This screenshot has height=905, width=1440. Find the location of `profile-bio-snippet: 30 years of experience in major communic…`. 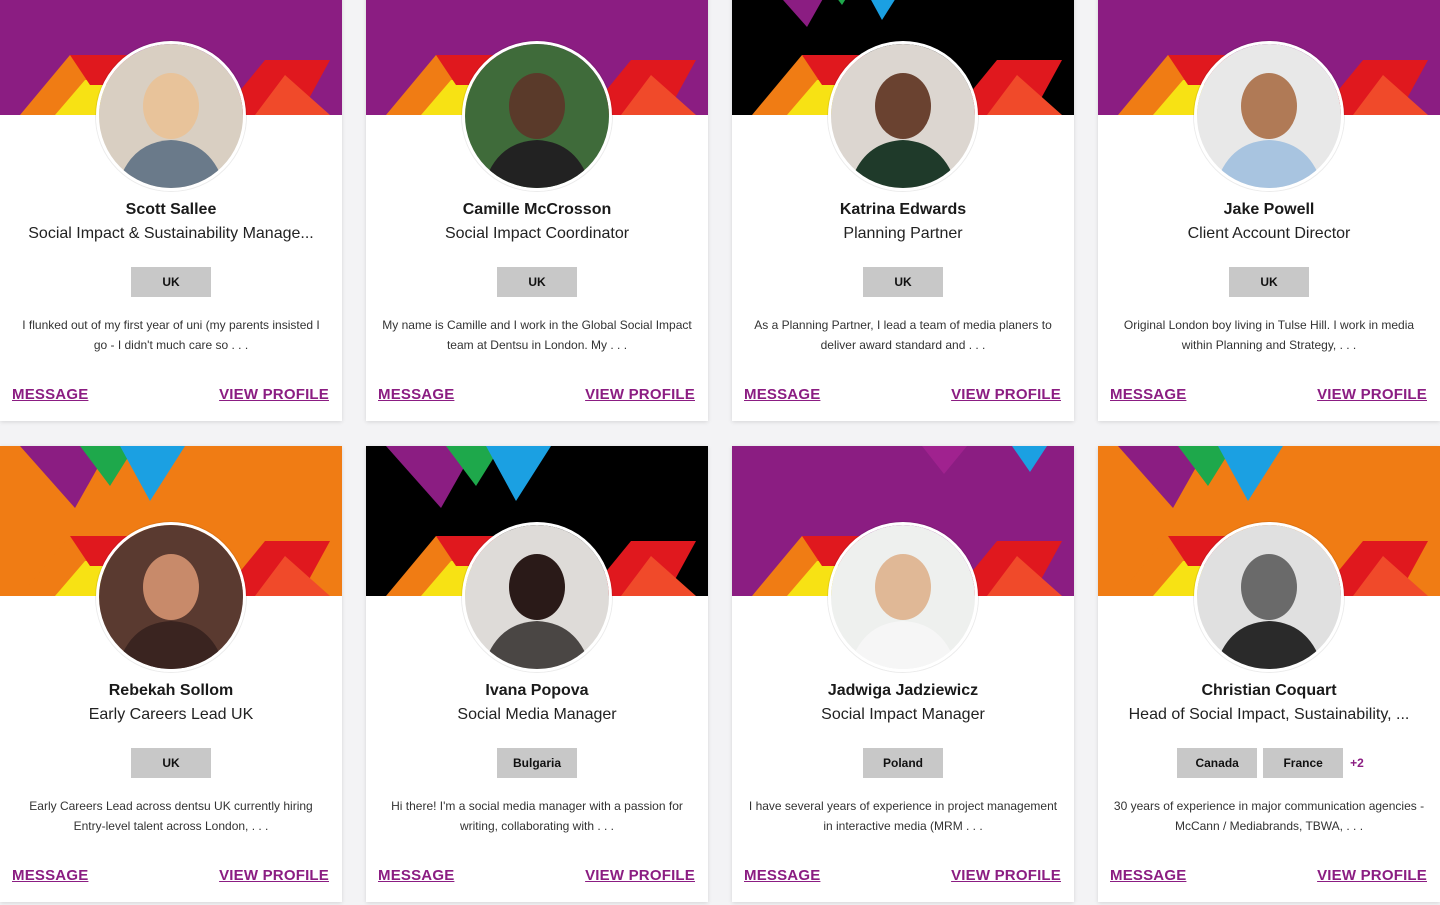

profile-bio-snippet: 30 years of experience in major communic… is located at coordinates (1269, 816).